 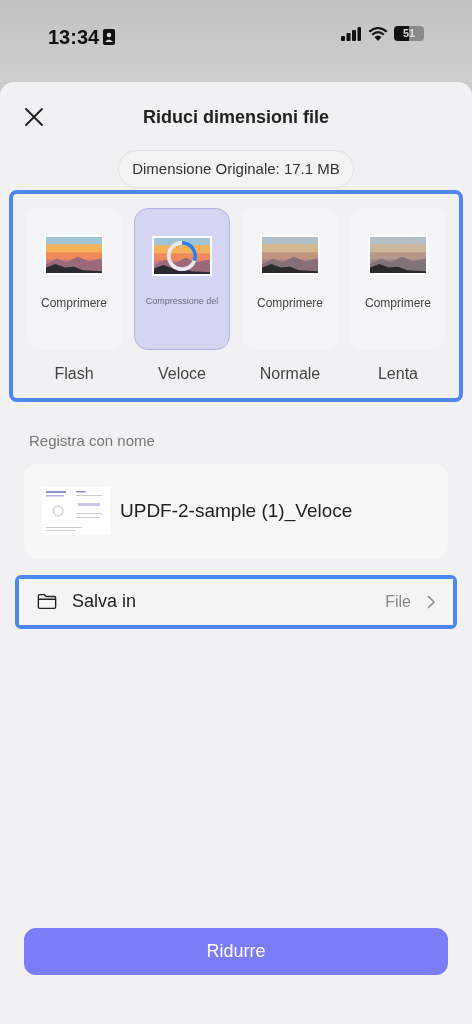 I want to click on status-time: 13:34, so click(x=74, y=37).